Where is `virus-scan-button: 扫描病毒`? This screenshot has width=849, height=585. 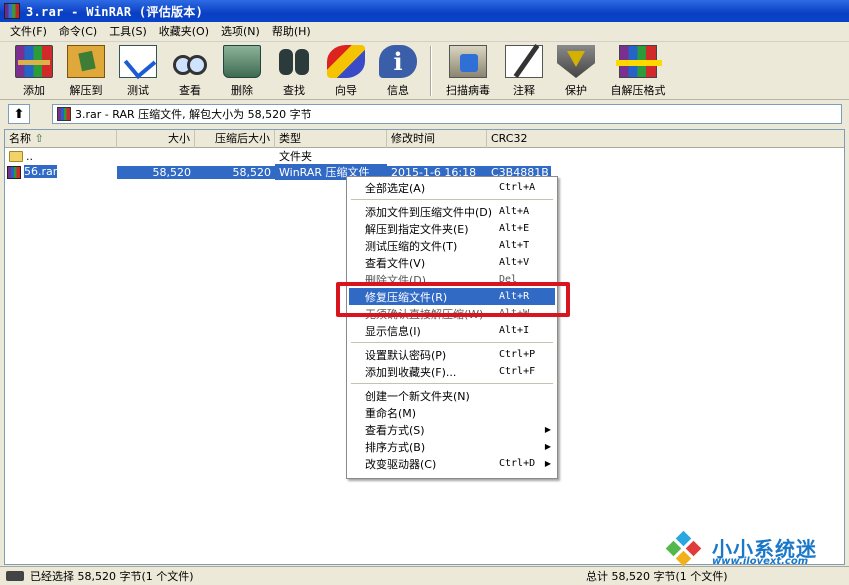 virus-scan-button: 扫描病毒 is located at coordinates (468, 70).